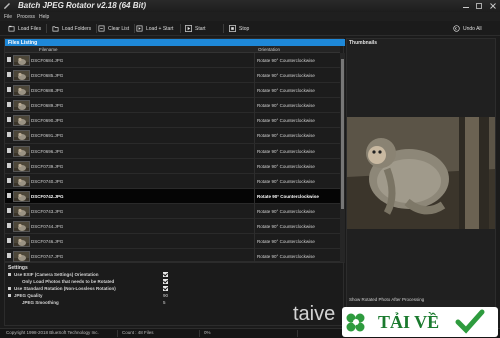  What do you see at coordinates (172, 166) in the screenshot?
I see `file-row: DSCF0739.JPG Rotate 90° Counterclockwise` at bounding box center [172, 166].